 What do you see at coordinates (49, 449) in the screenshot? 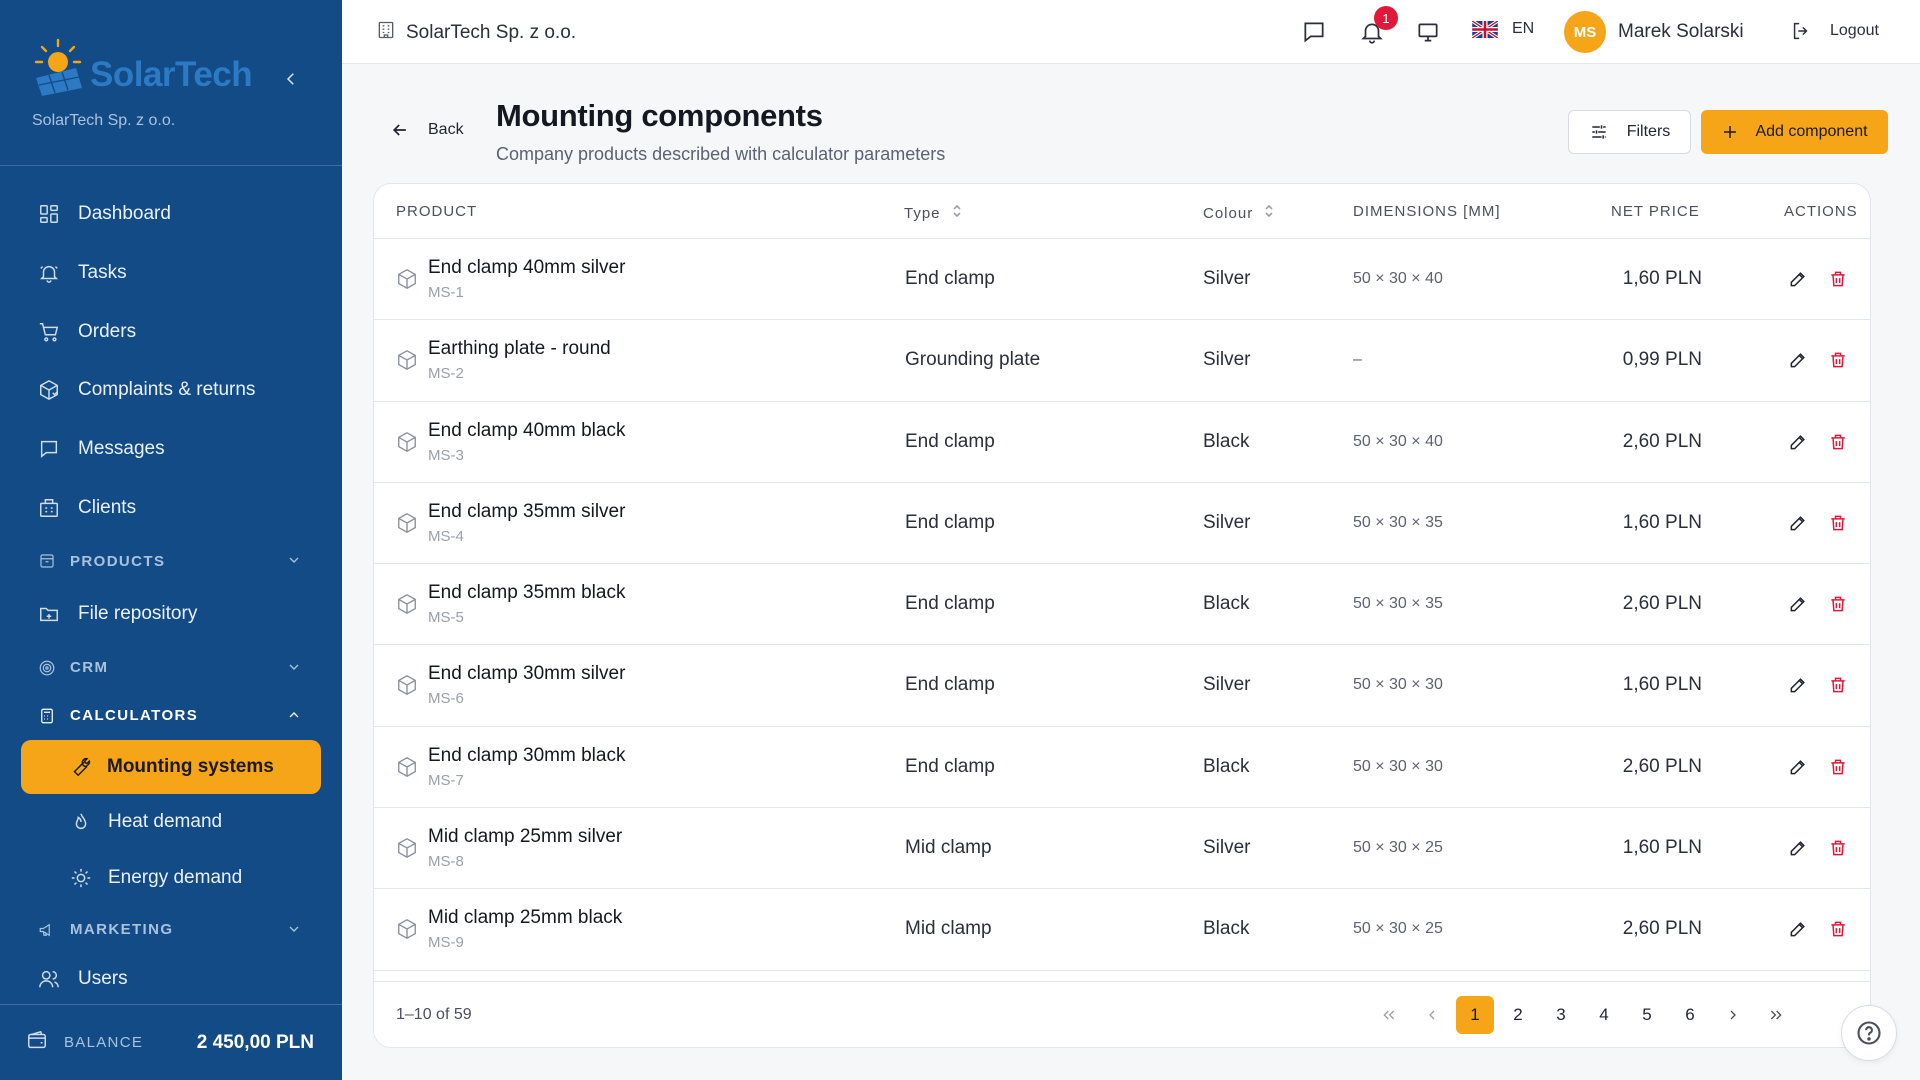
I see `message-icon` at bounding box center [49, 449].